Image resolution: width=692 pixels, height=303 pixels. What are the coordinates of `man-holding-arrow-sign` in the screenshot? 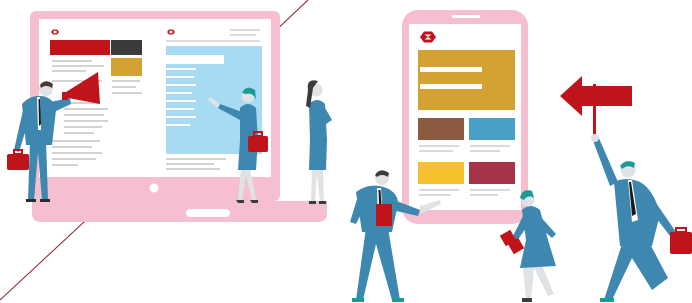 It's located at (626, 189).